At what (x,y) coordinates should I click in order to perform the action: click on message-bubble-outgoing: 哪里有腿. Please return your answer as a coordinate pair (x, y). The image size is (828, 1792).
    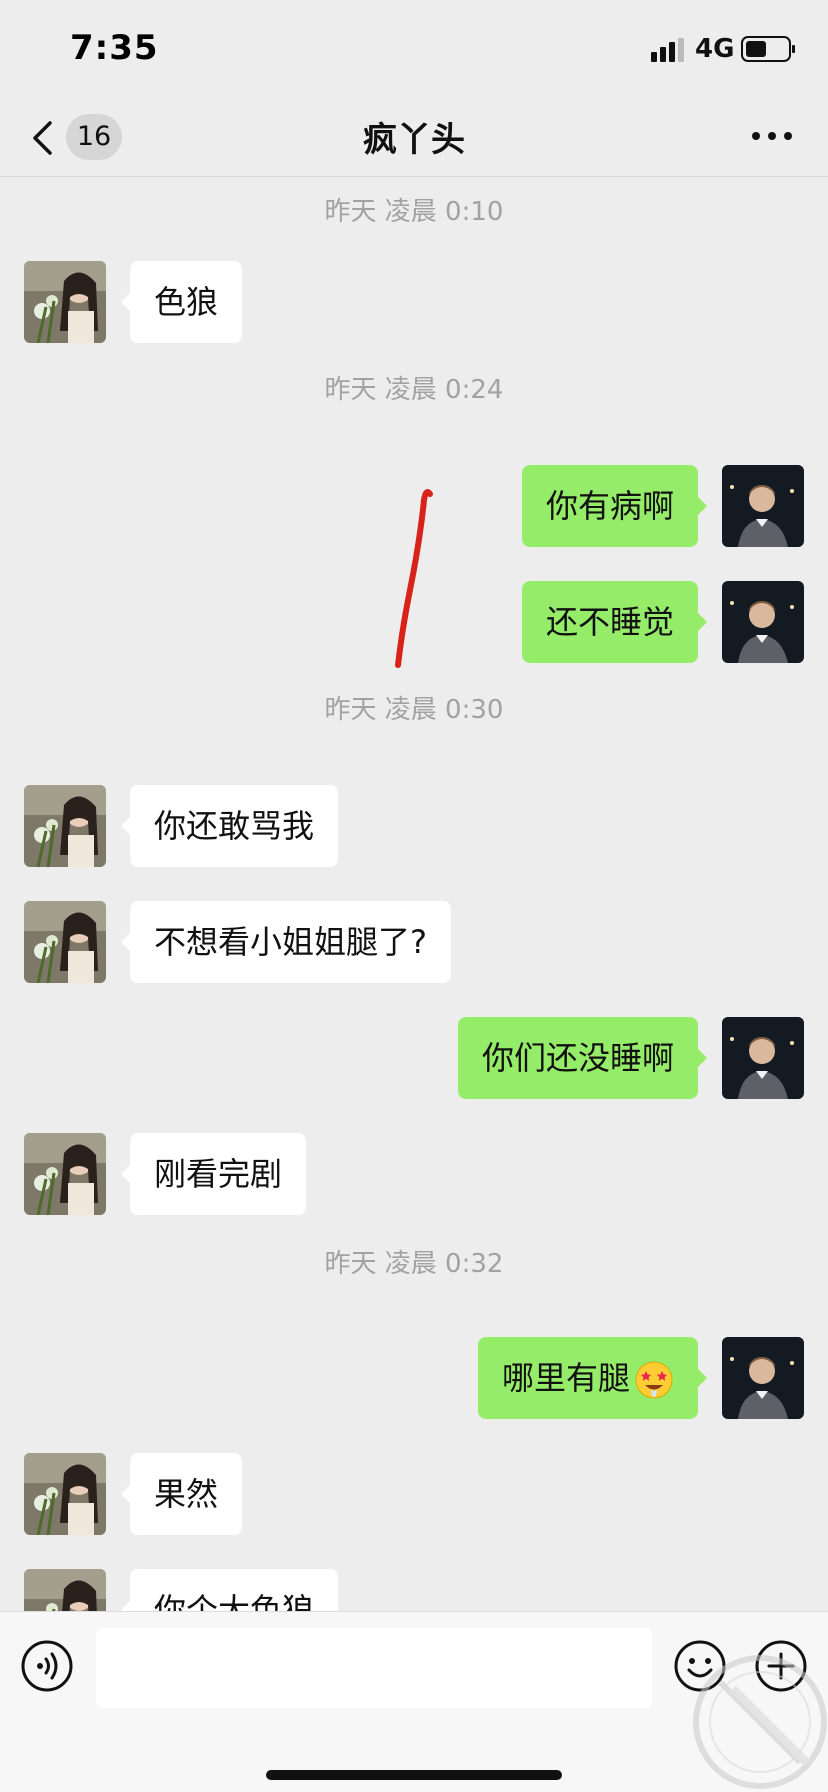
    Looking at the image, I should click on (592, 1378).